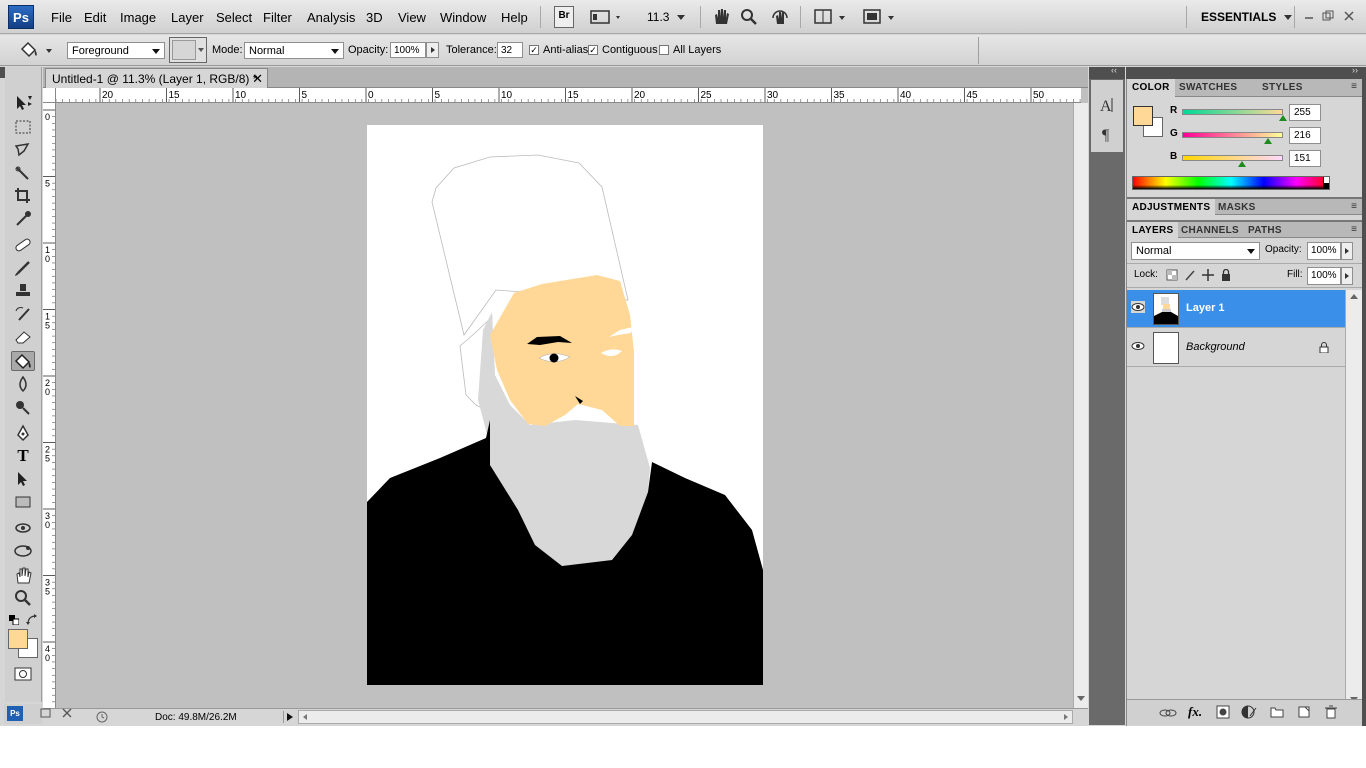 Image resolution: width=1366 pixels, height=768 pixels. I want to click on workspace-switcher: ESSENTIALS, so click(1247, 21).